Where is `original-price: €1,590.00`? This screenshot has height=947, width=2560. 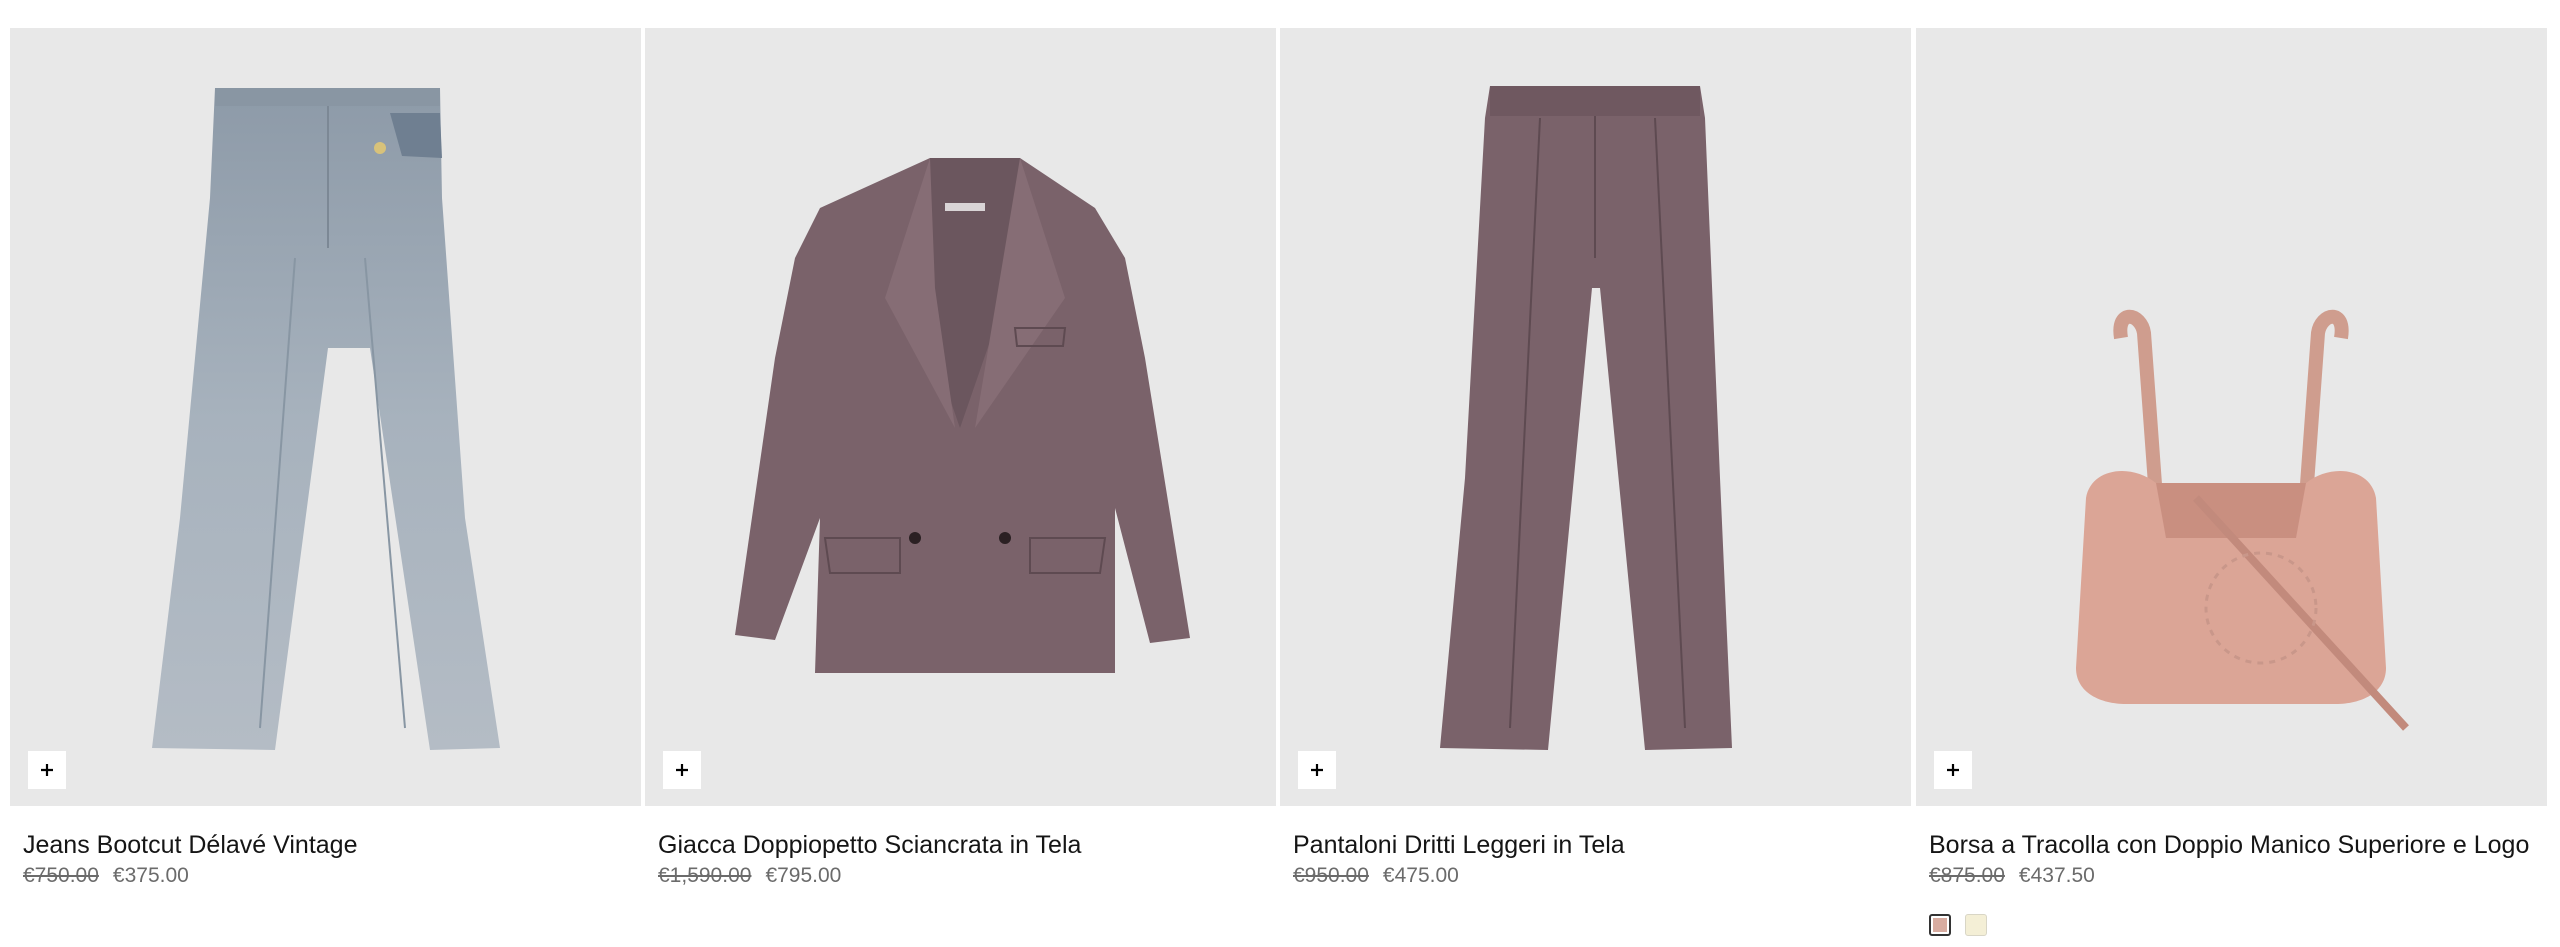
original-price: €1,590.00 is located at coordinates (705, 875).